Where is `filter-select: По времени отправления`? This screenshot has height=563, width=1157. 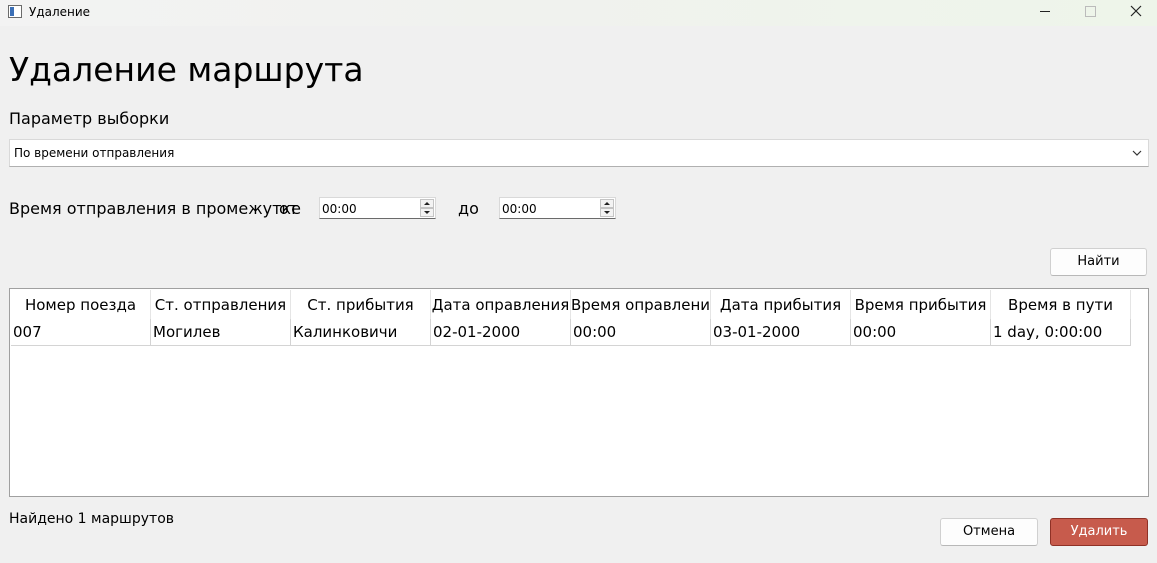
filter-select: По времени отправления is located at coordinates (579, 153).